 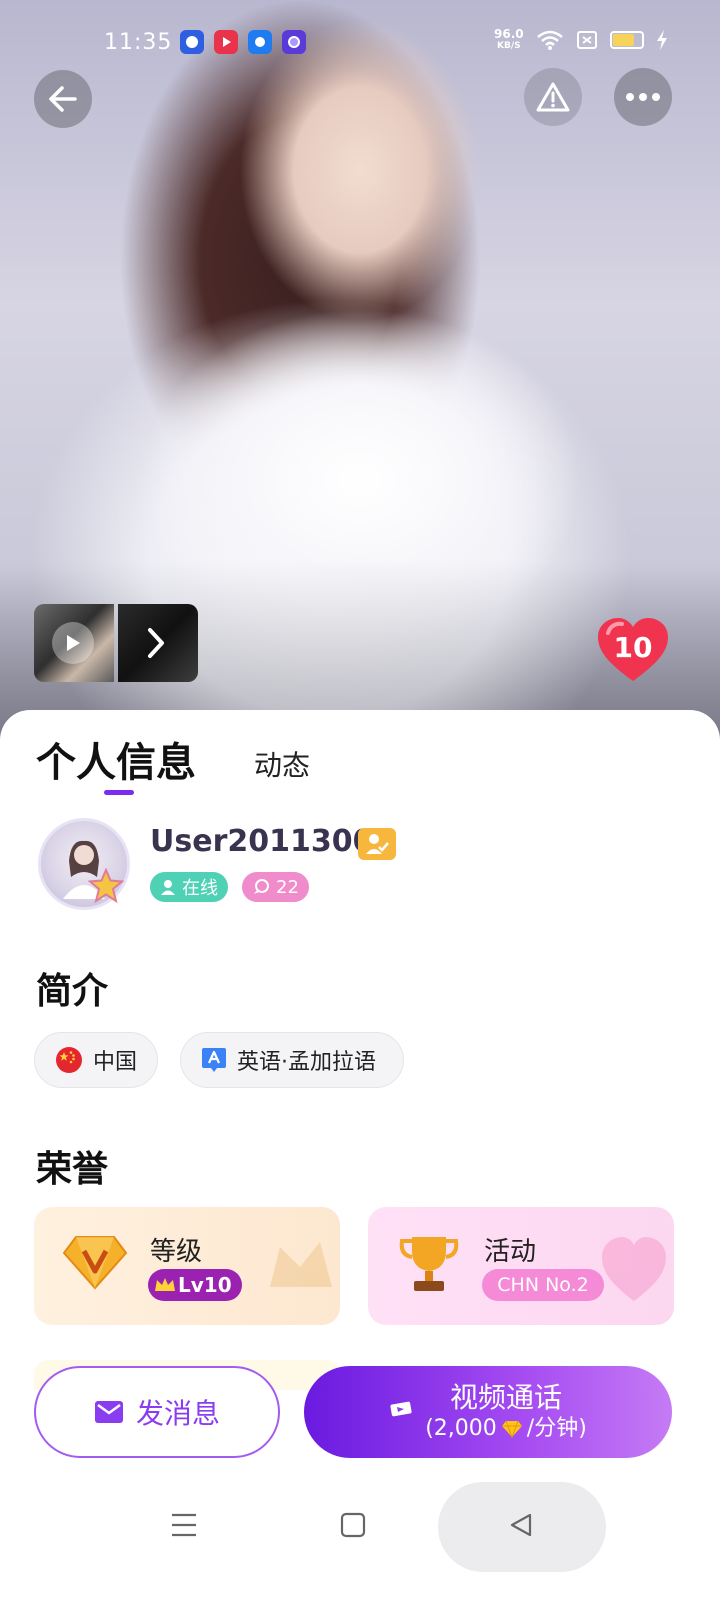 What do you see at coordinates (294, 42) in the screenshot?
I see `quark-app-icon` at bounding box center [294, 42].